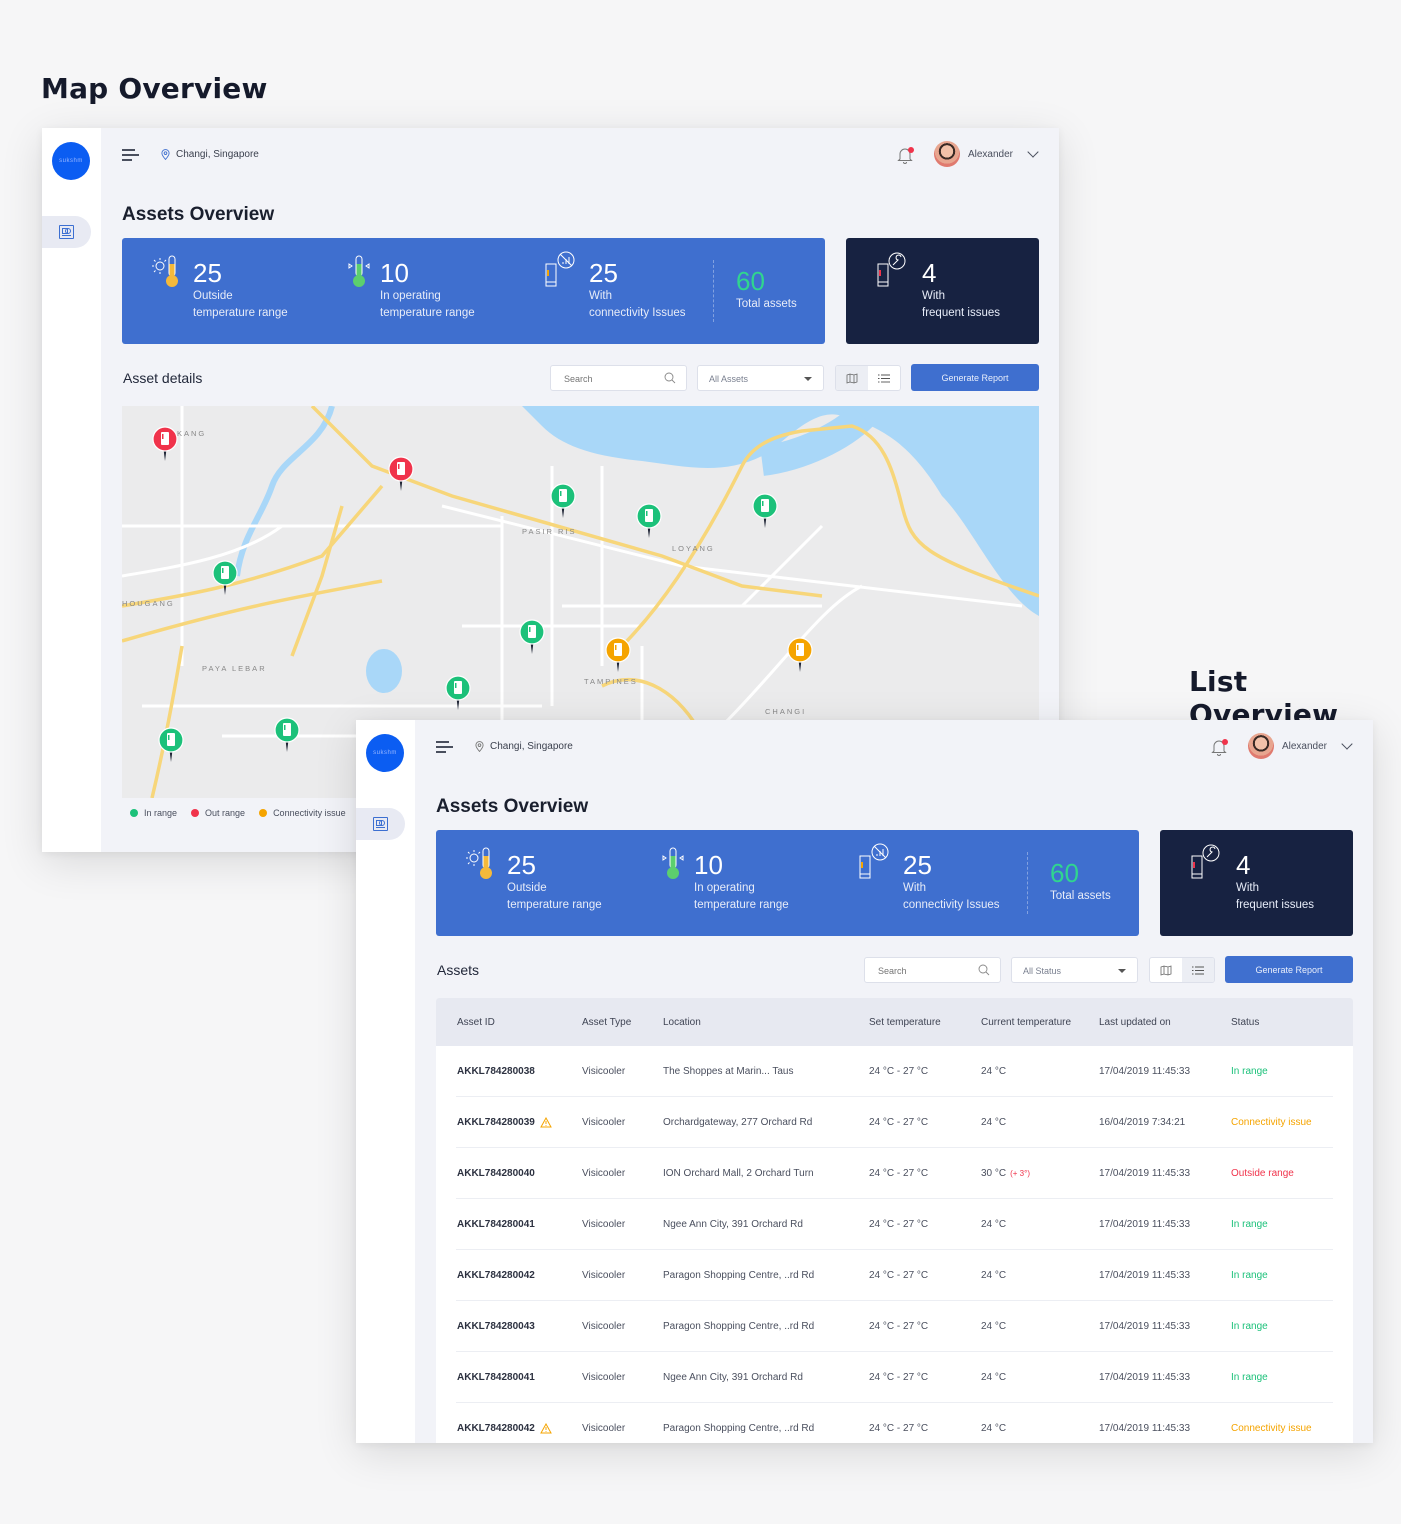 The image size is (1401, 1524). Describe the element at coordinates (161, 813) in the screenshot. I see `legend-label: In range` at that location.